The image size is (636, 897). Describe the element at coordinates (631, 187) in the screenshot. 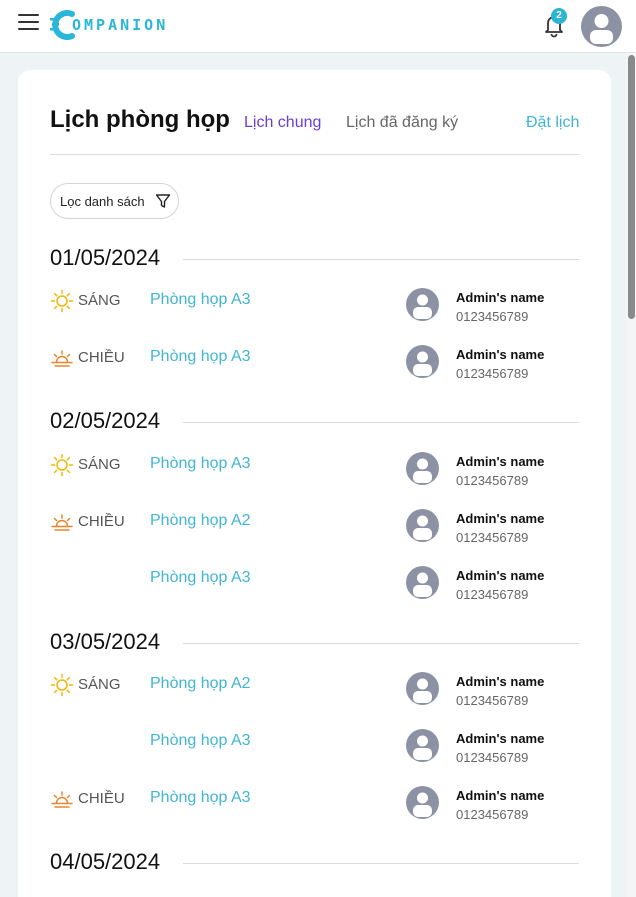

I see `scrollbar-thumb` at that location.